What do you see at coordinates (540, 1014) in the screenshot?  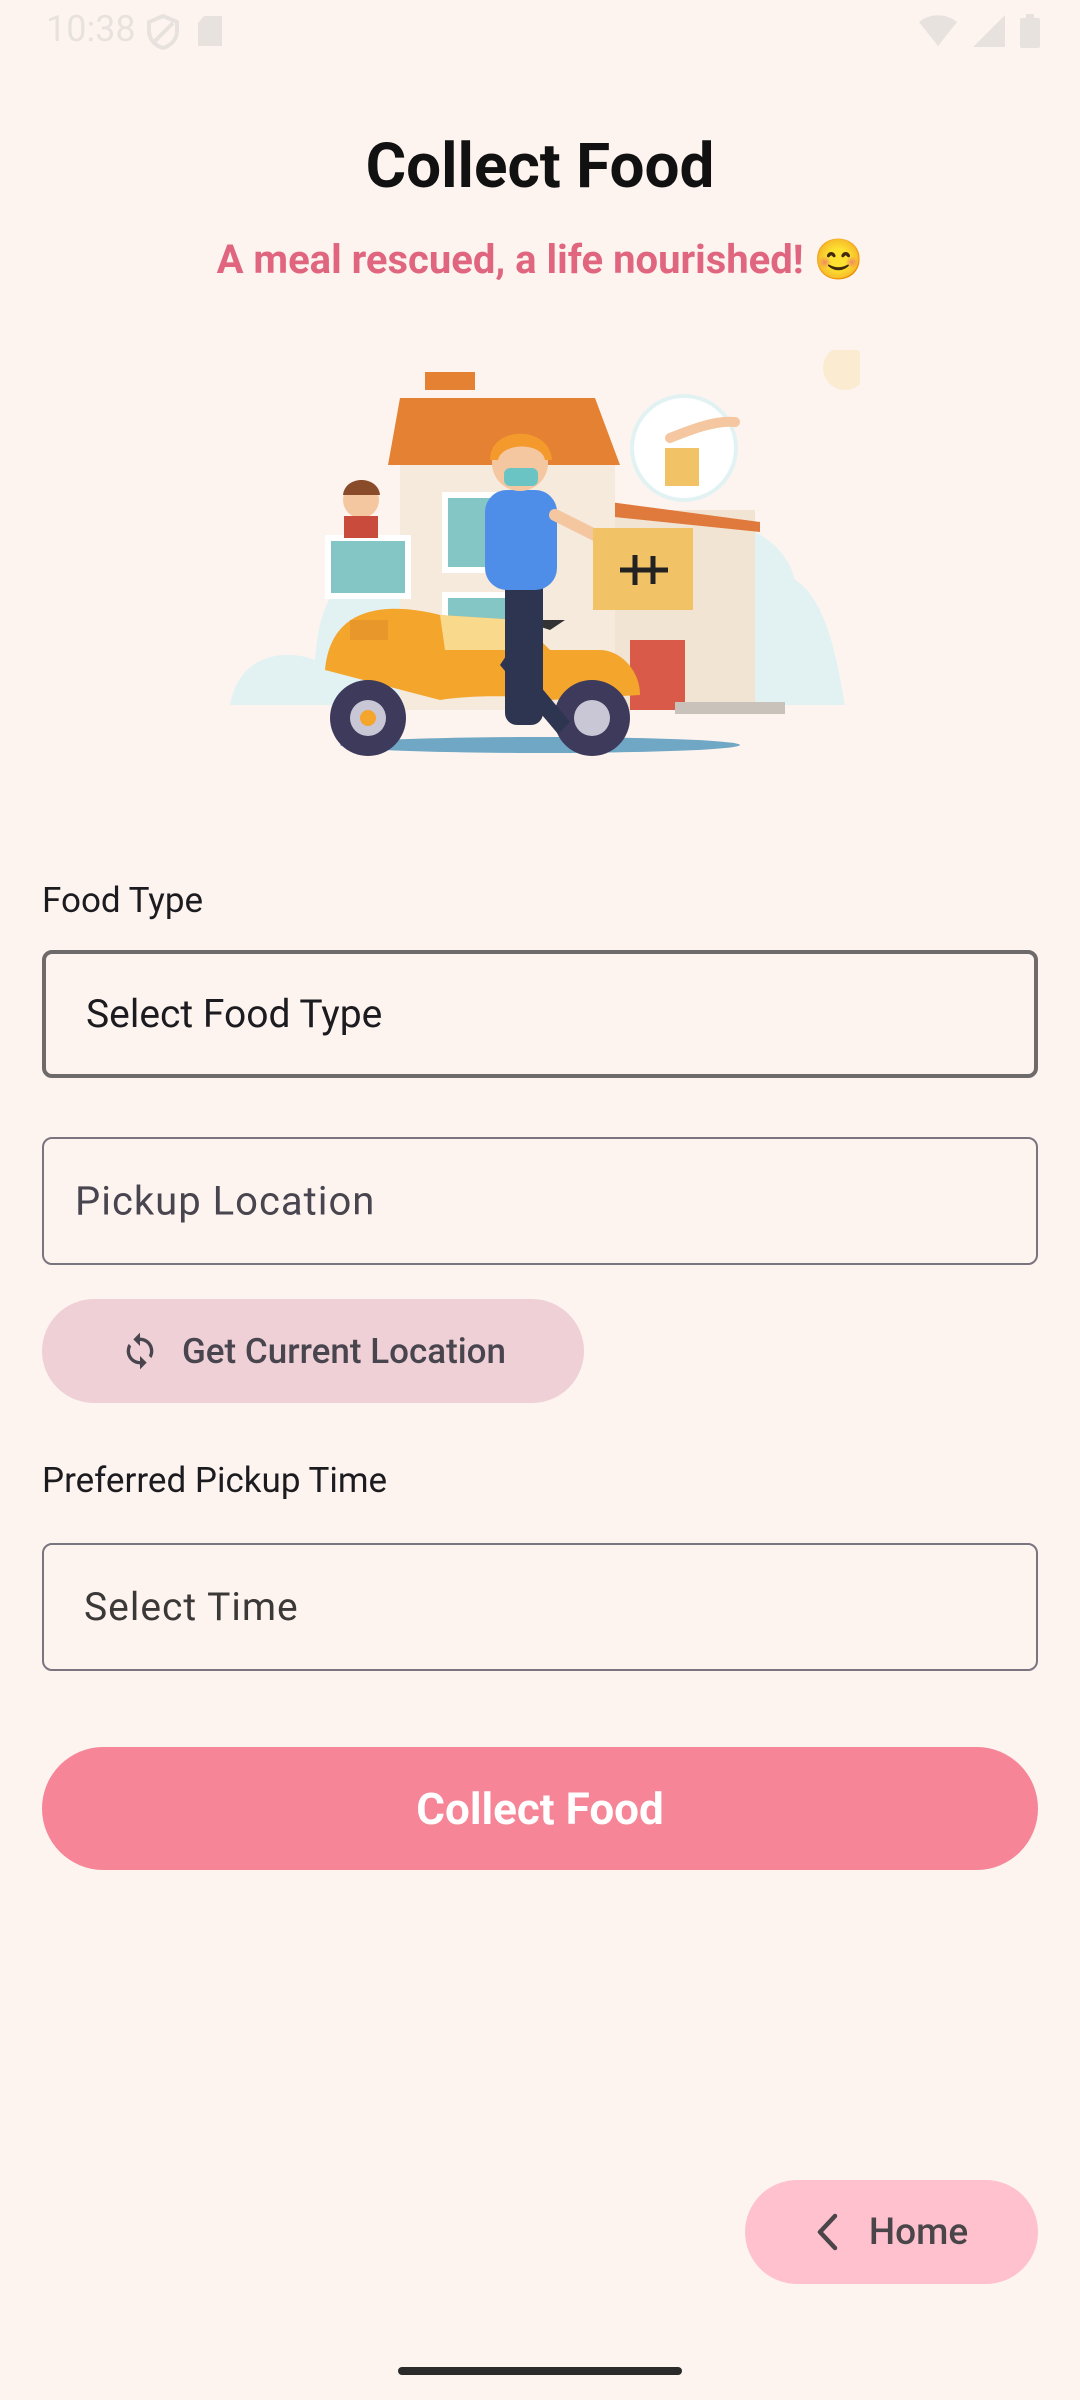 I see `food-type-dropdown: Select Food Type` at bounding box center [540, 1014].